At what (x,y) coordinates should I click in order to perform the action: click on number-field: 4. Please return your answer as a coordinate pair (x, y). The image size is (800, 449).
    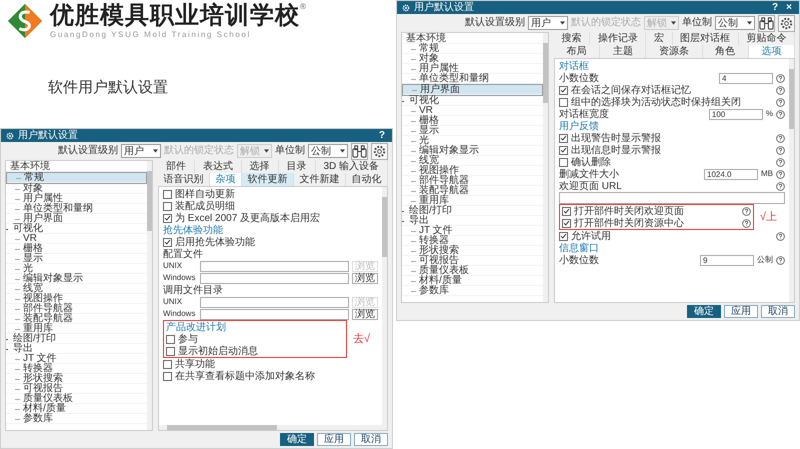
    Looking at the image, I should click on (746, 78).